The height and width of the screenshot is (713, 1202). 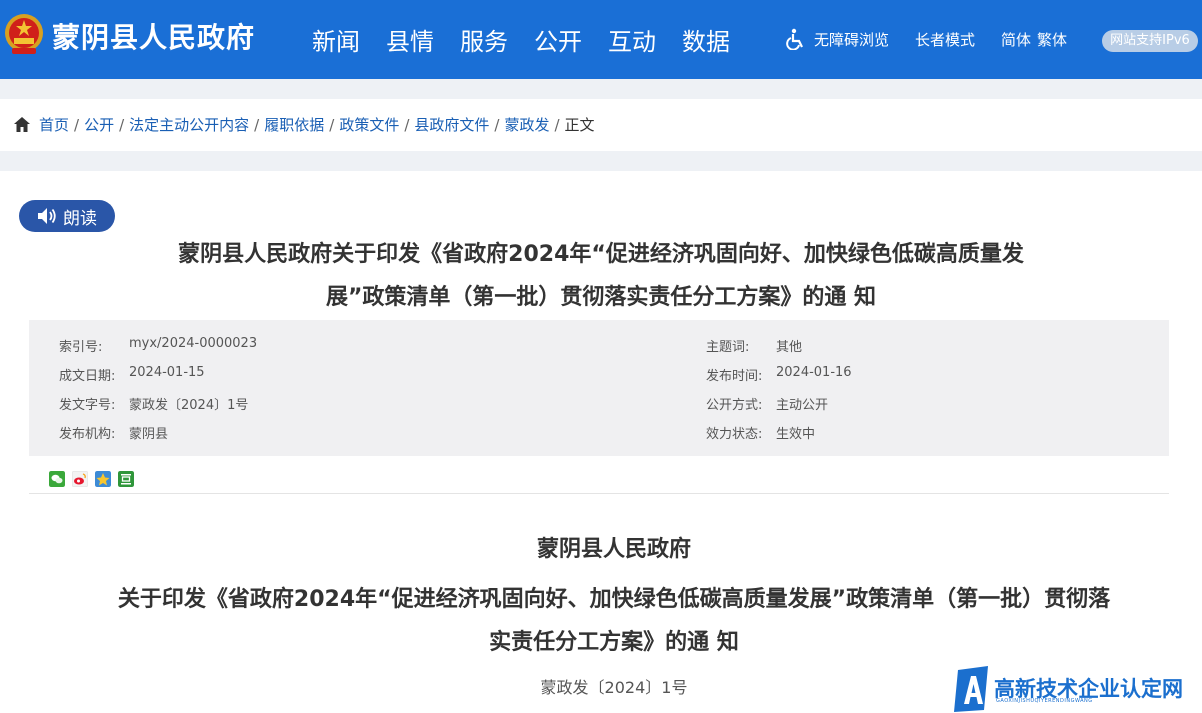 I want to click on elder-mode-button: 长者模式, so click(x=945, y=39).